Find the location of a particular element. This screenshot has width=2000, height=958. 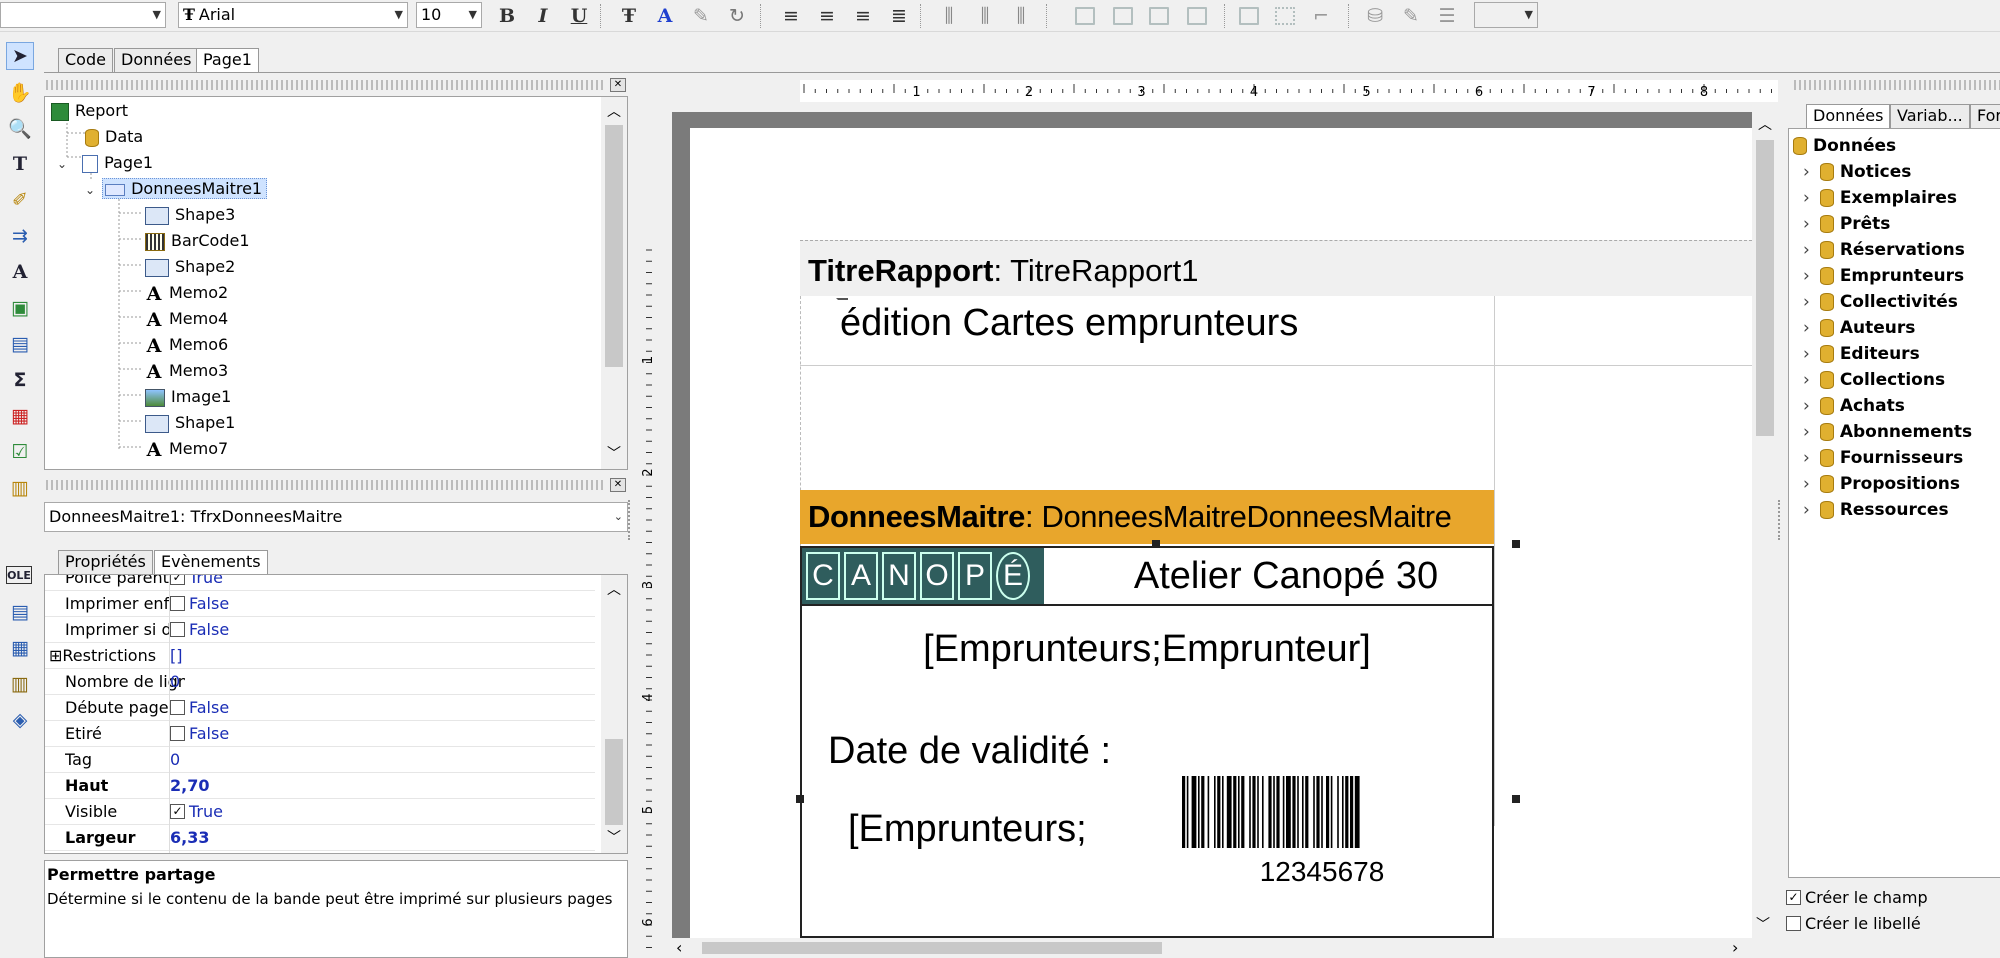

tree-item-memo7: A Memo7 is located at coordinates (187, 449).